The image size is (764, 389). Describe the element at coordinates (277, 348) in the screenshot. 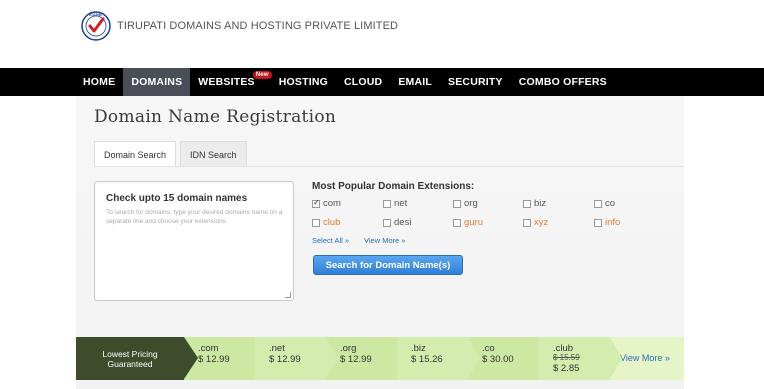

I see `price-ext: .net` at that location.